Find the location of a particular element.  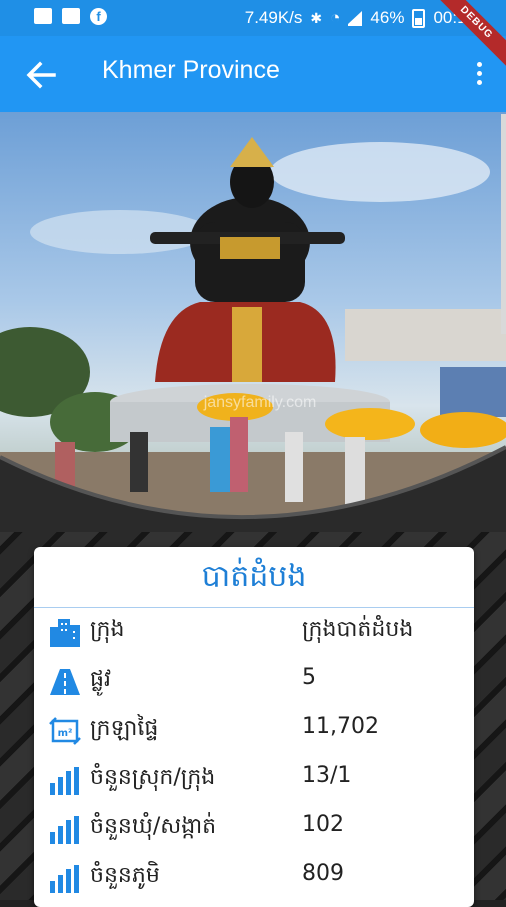

info-value: 5 is located at coordinates (309, 677).